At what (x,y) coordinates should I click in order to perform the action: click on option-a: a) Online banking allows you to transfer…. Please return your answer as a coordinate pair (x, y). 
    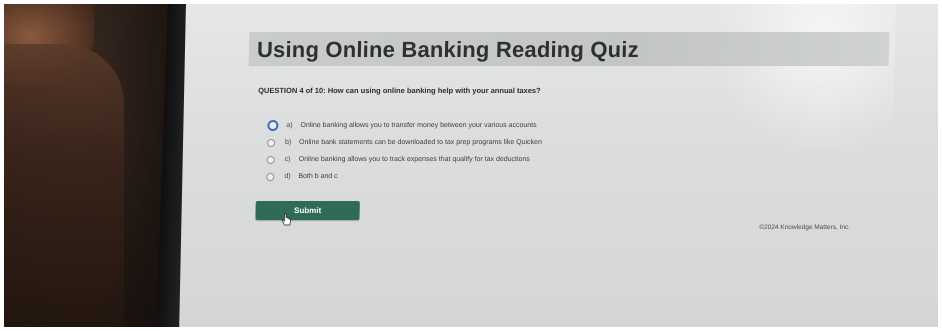
    Looking at the image, I should click on (404, 125).